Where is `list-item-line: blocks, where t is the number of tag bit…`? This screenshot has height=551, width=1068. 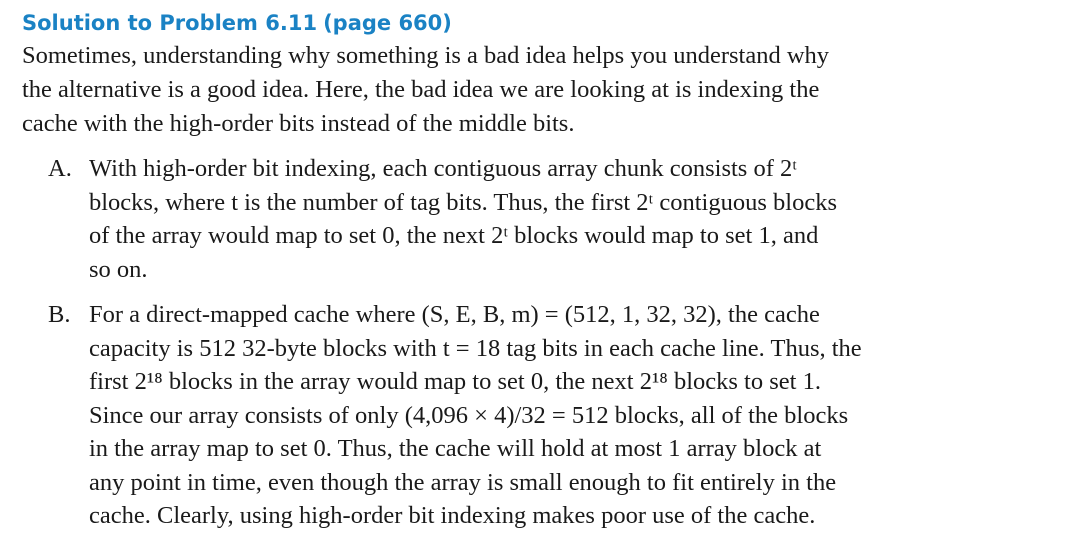 list-item-line: blocks, where t is the number of tag bit… is located at coordinates (463, 202).